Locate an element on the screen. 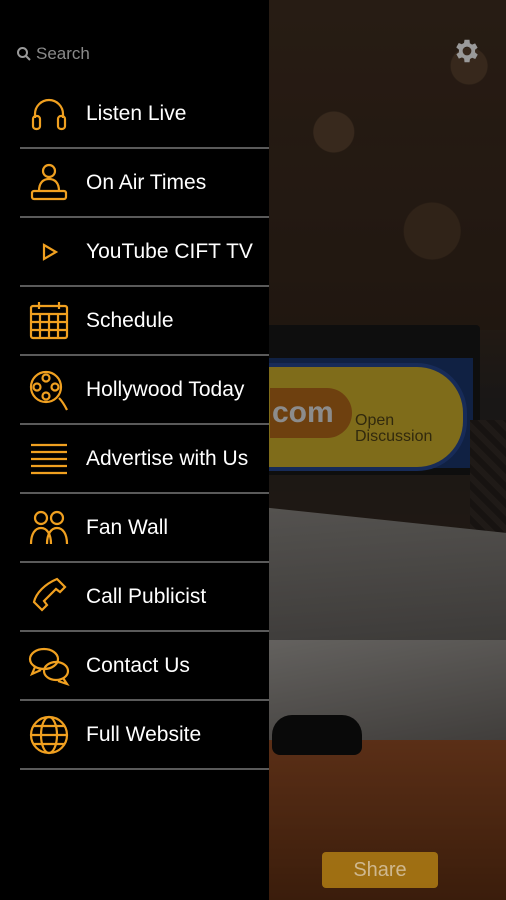  gear-icon is located at coordinates (467, 51).